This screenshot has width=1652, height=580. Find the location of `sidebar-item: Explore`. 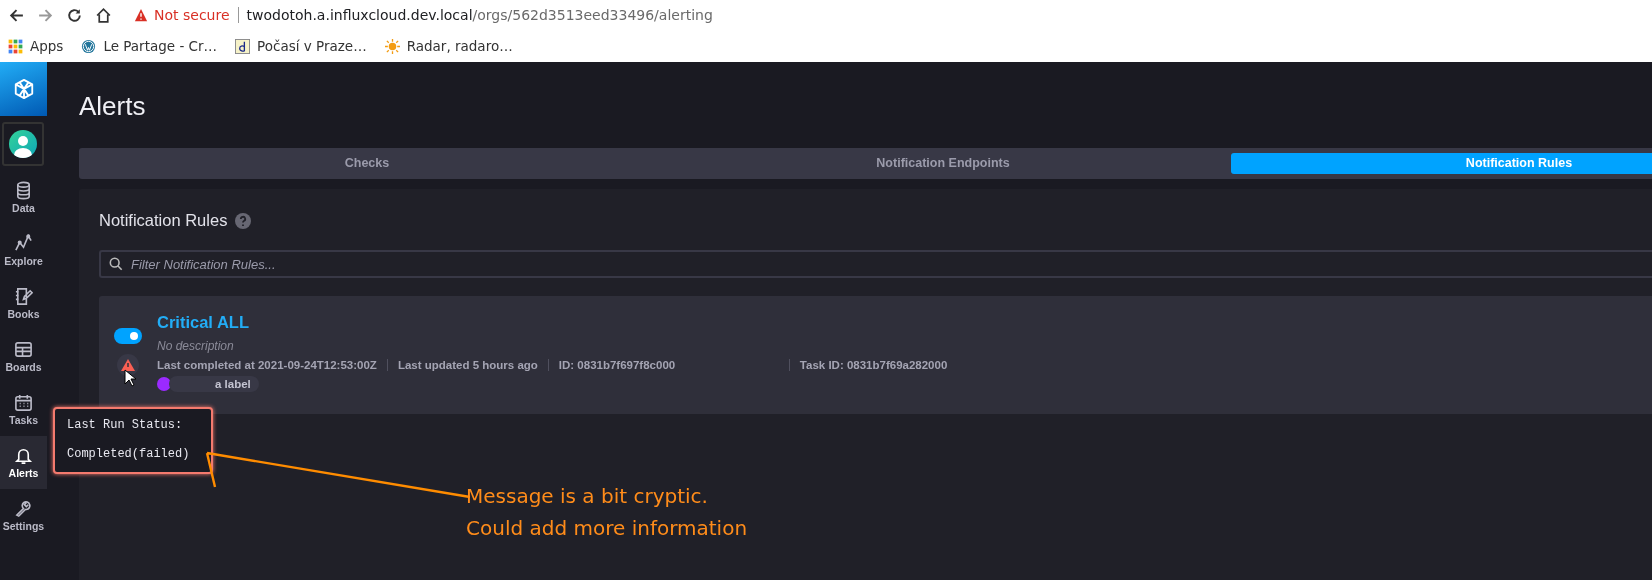

sidebar-item: Explore is located at coordinates (23, 250).